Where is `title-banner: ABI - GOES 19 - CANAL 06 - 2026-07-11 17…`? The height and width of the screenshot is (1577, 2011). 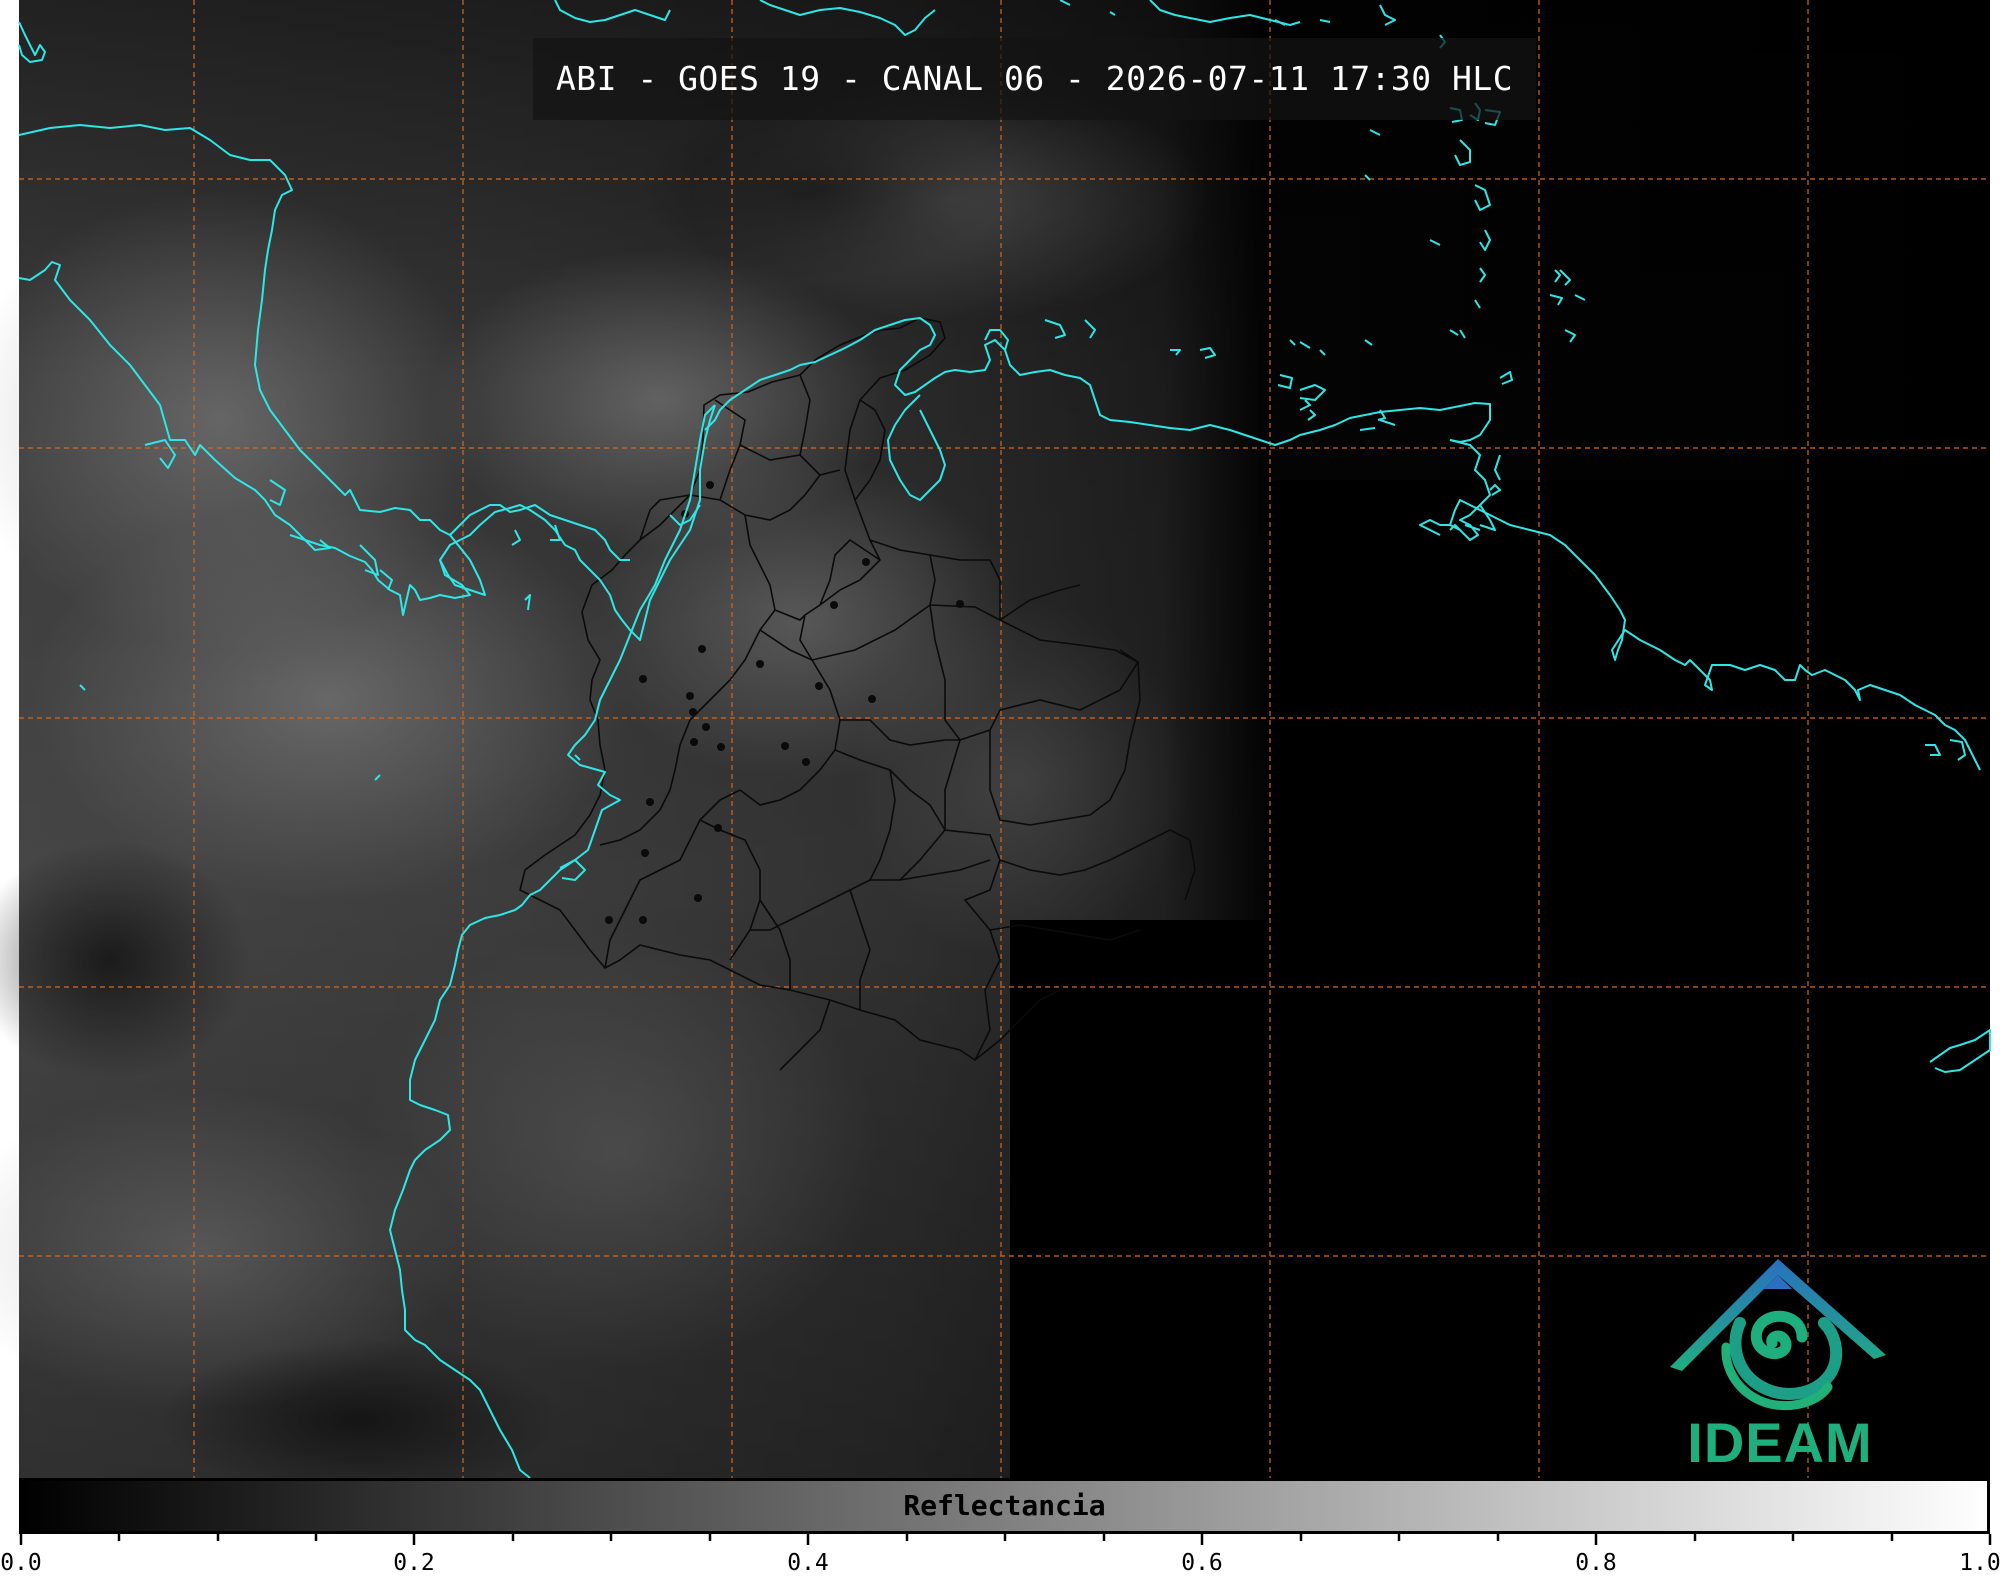
title-banner: ABI - GOES 19 - CANAL 06 - 2026-07-11 17… is located at coordinates (1034, 79).